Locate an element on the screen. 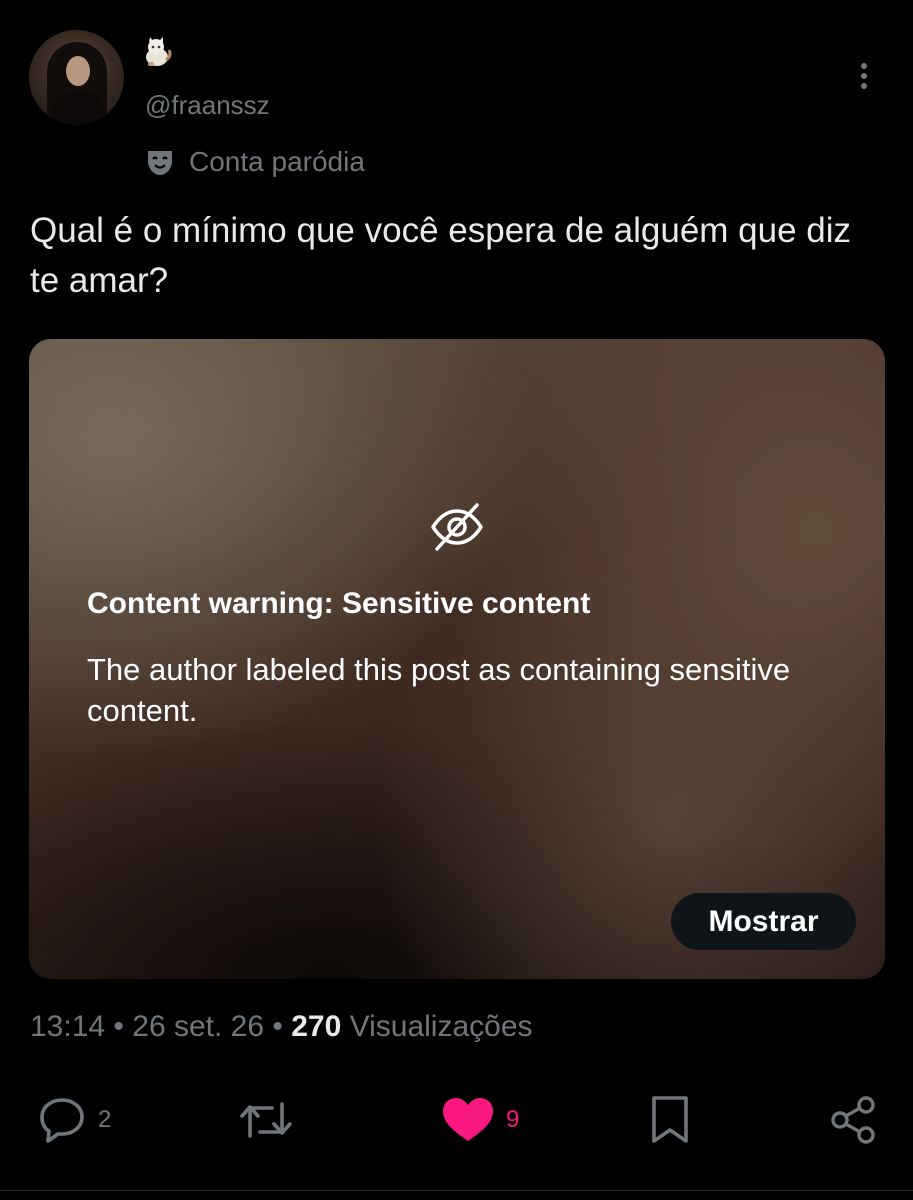  author-handle: @fraanssz is located at coordinates (207, 105).